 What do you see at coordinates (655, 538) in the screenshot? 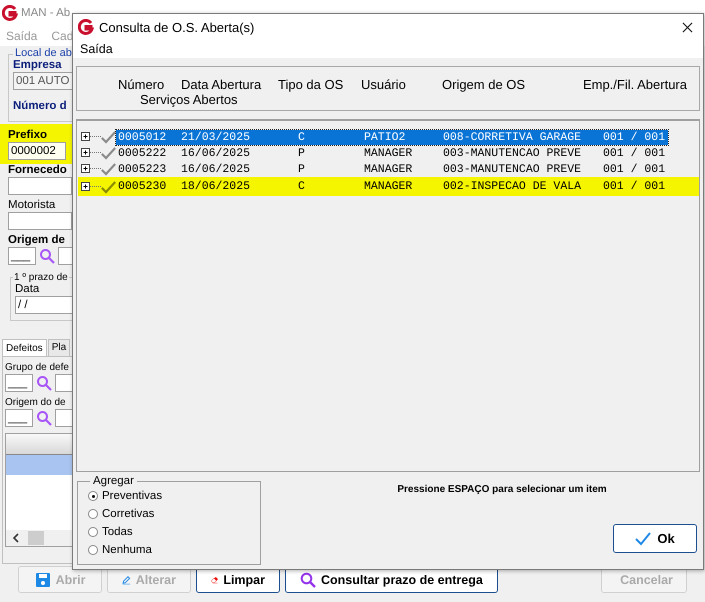
I see `ok-button: Ok` at bounding box center [655, 538].